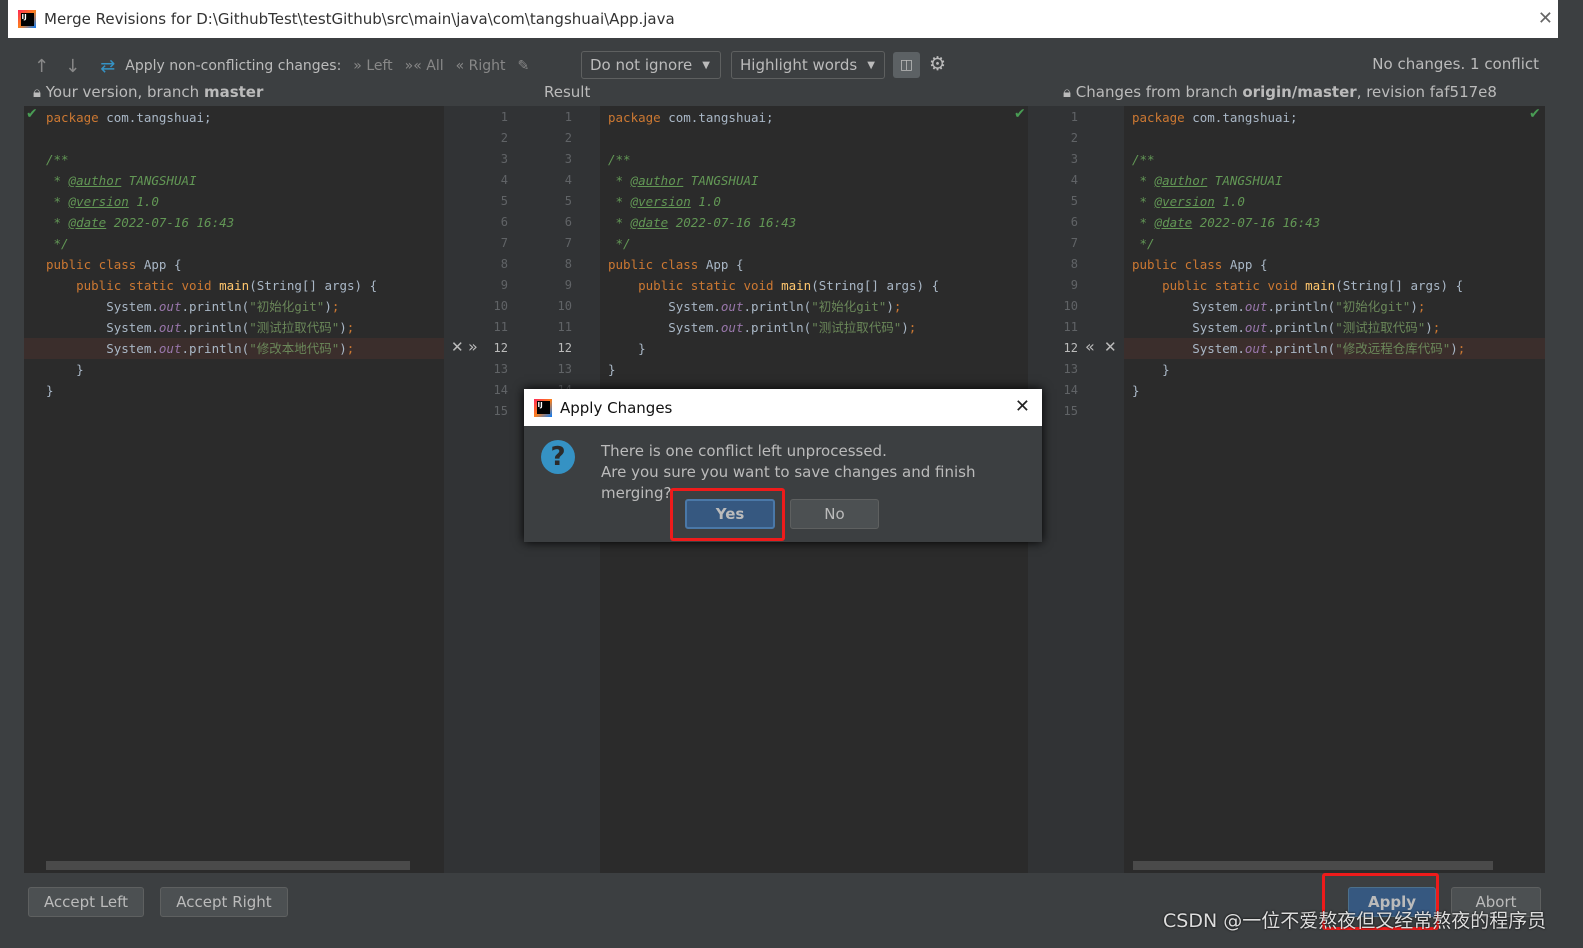  What do you see at coordinates (1181, 180) in the screenshot?
I see `code-token: @author` at bounding box center [1181, 180].